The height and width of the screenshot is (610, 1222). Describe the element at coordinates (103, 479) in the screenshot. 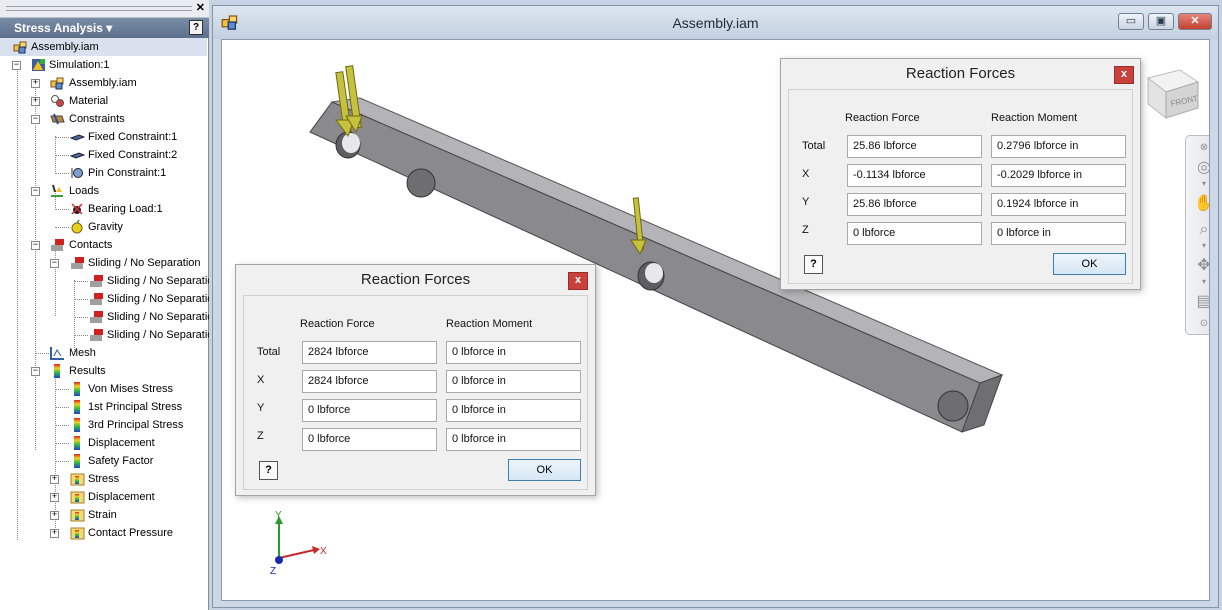

I see `tree-item-stress-folder: + Stress` at that location.